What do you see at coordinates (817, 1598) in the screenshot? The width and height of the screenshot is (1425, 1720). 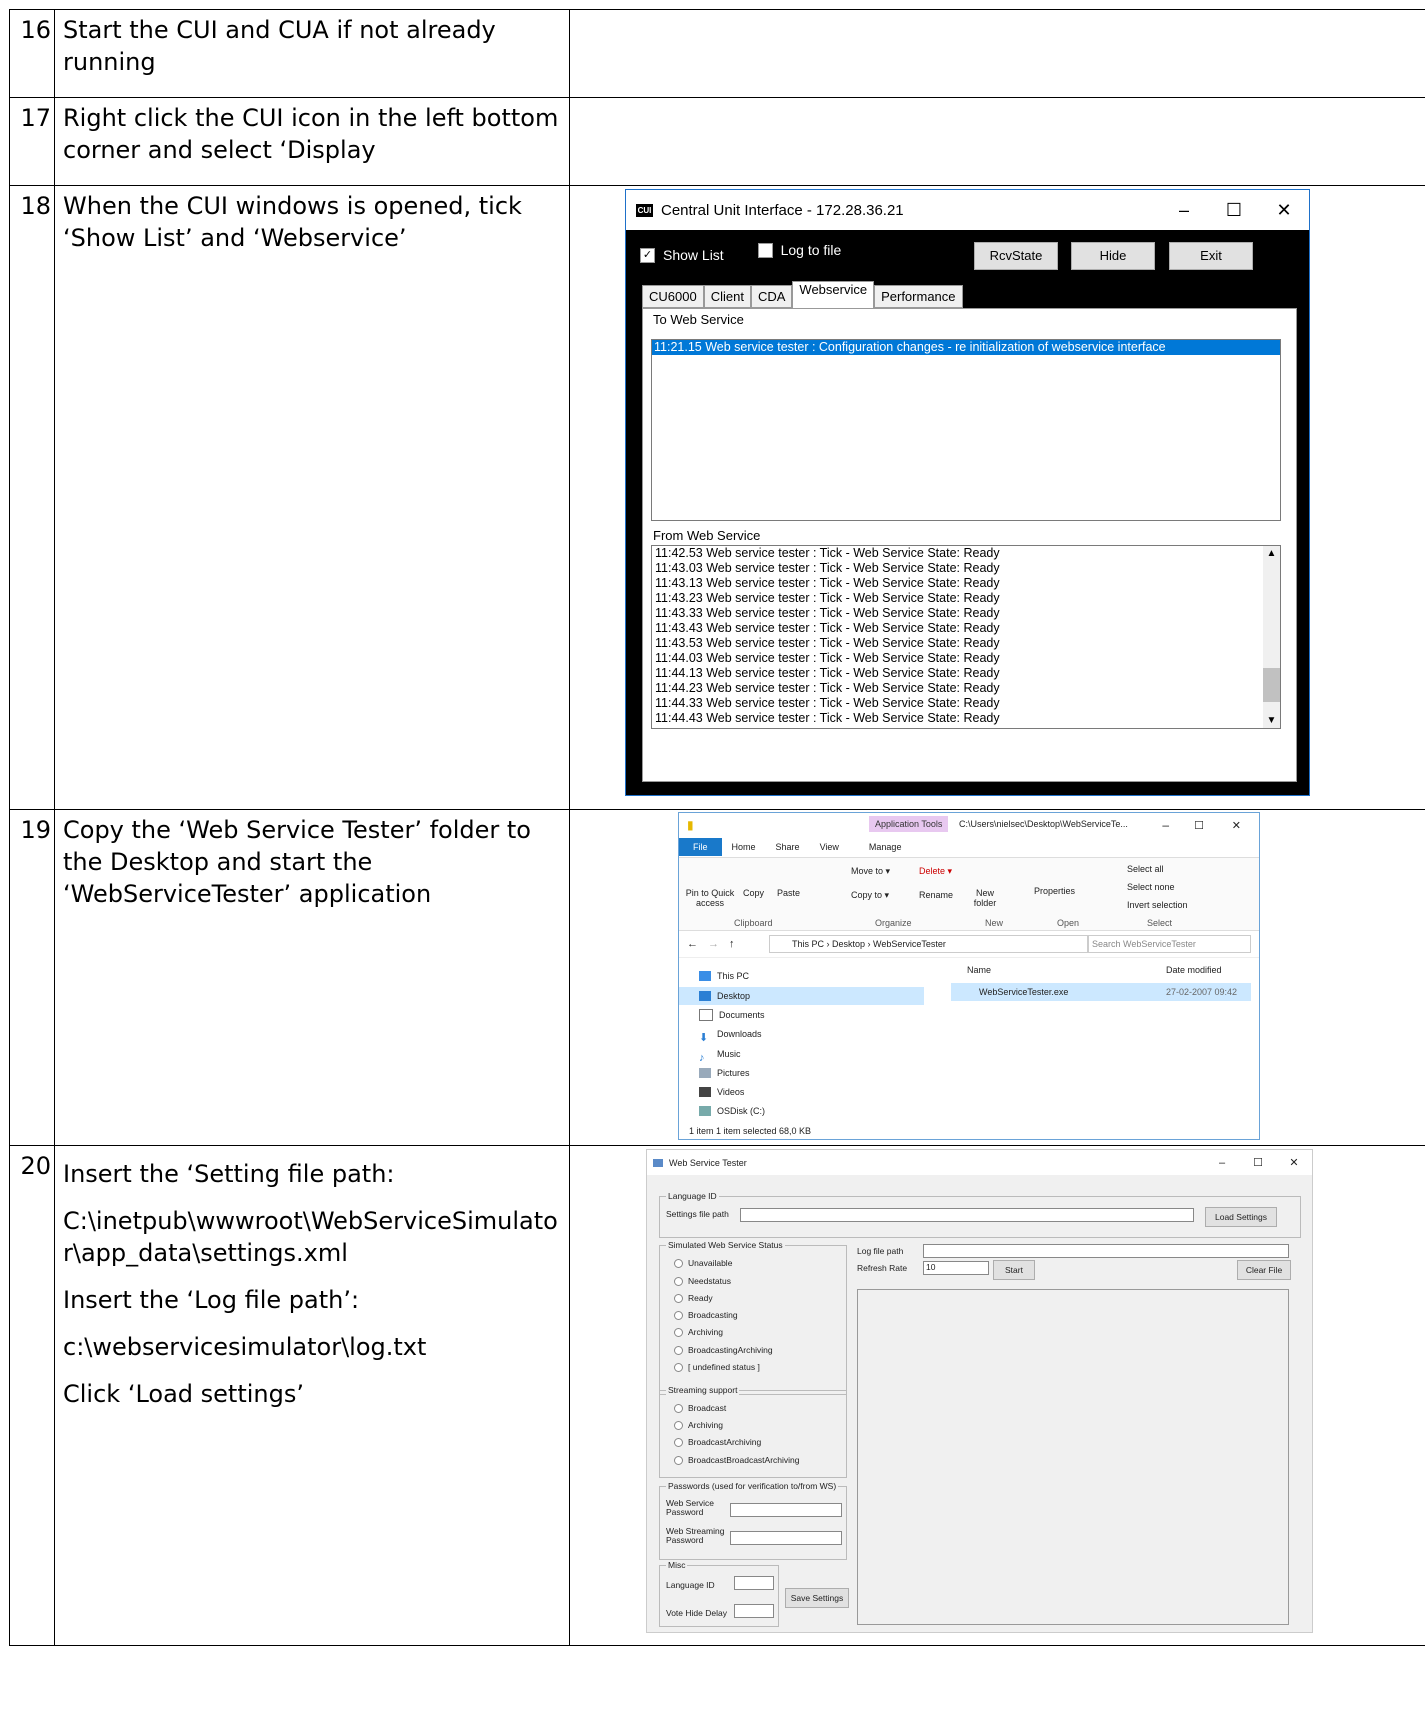 I see `save-settings-button: Save Settings` at bounding box center [817, 1598].